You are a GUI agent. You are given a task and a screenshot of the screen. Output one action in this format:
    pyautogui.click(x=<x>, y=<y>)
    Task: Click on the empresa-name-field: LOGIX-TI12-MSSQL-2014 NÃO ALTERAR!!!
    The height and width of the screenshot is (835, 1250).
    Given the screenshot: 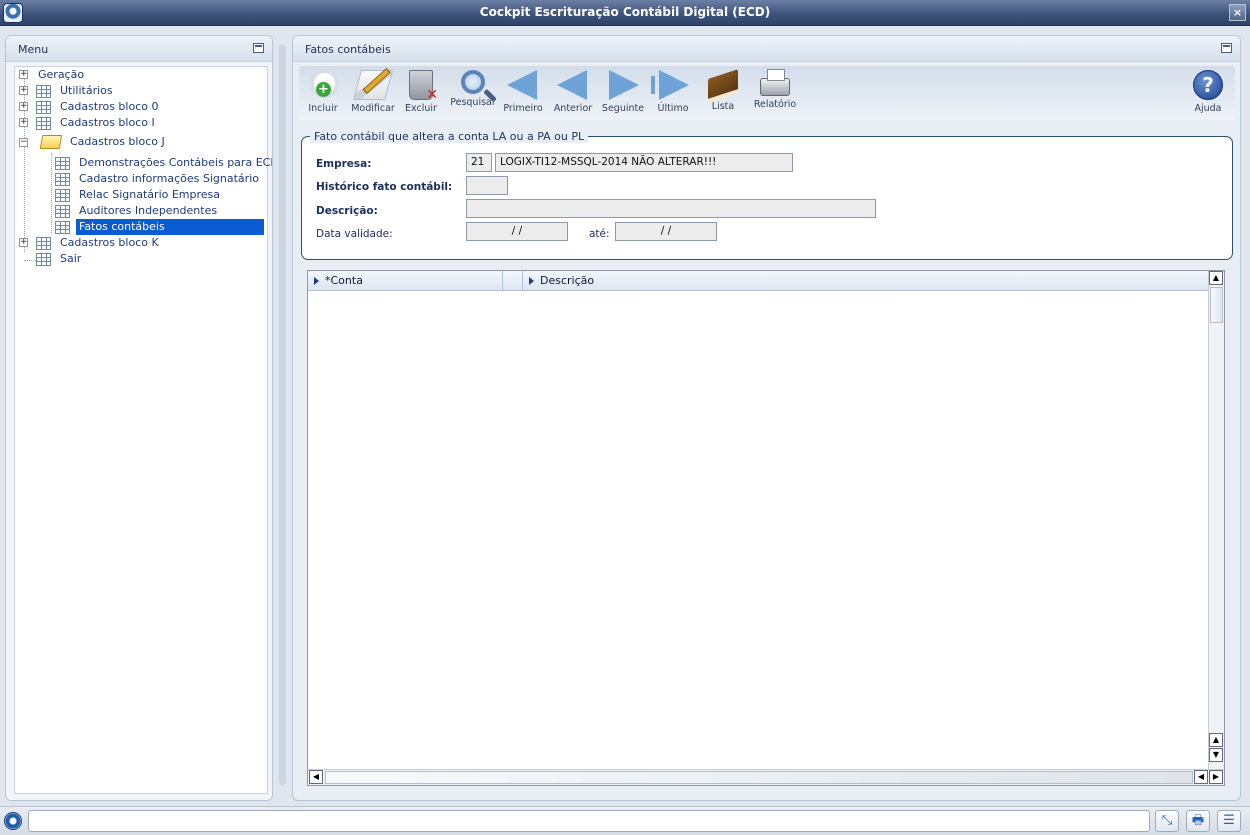 What is the action you would take?
    pyautogui.click(x=644, y=162)
    